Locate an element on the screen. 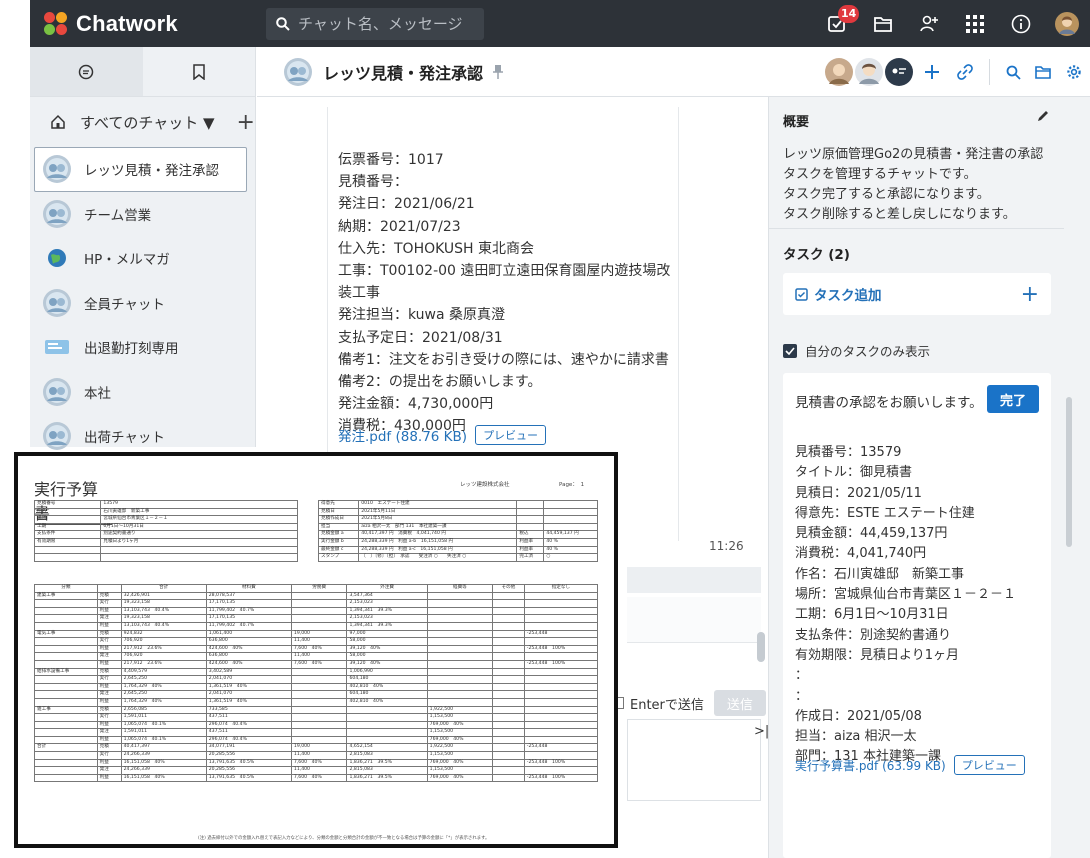 The image size is (1090, 858). all-chats-filter: すべてのチャット ▼ + is located at coordinates (142, 122).